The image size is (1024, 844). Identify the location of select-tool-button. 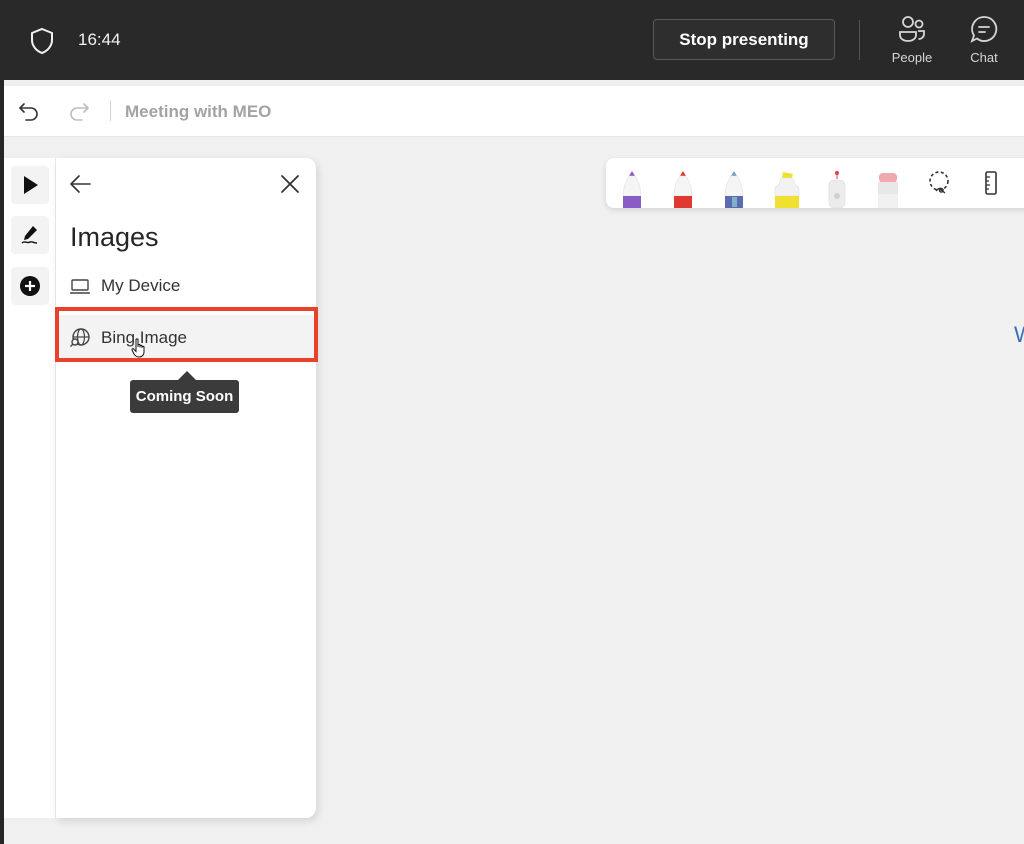
(30, 185).